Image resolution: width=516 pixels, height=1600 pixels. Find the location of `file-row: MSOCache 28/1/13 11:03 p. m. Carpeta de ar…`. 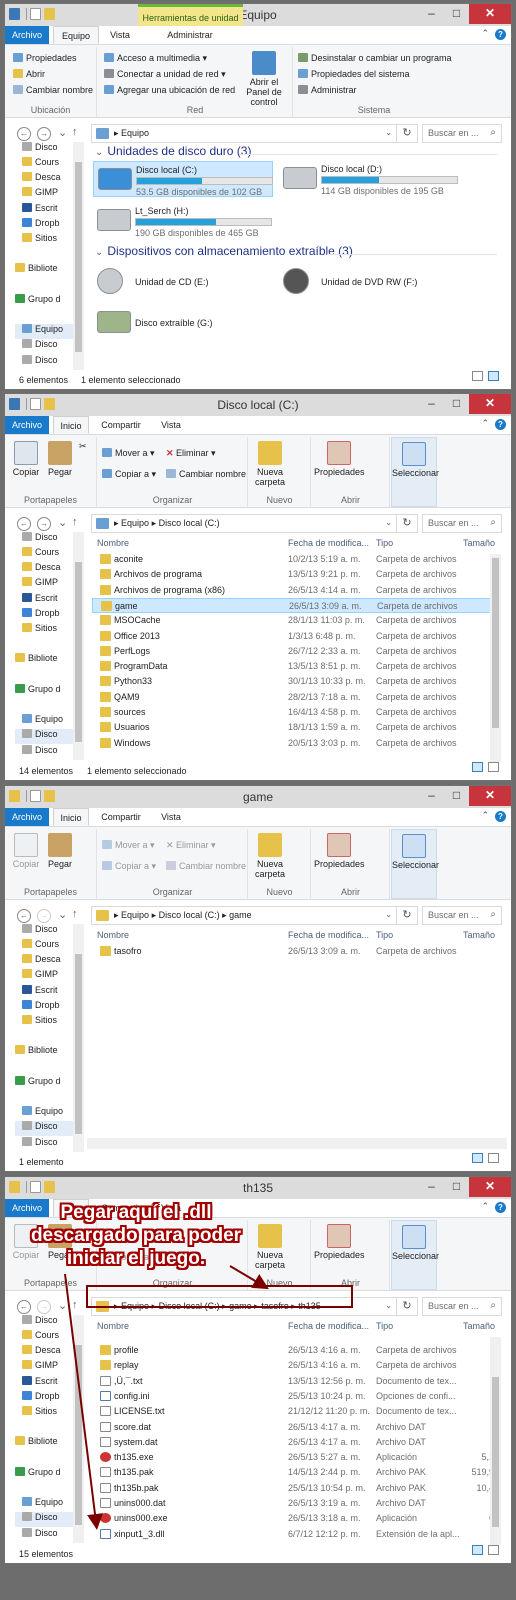

file-row: MSOCache 28/1/13 11:03 p. m. Carpeta de ar… is located at coordinates (294, 620).